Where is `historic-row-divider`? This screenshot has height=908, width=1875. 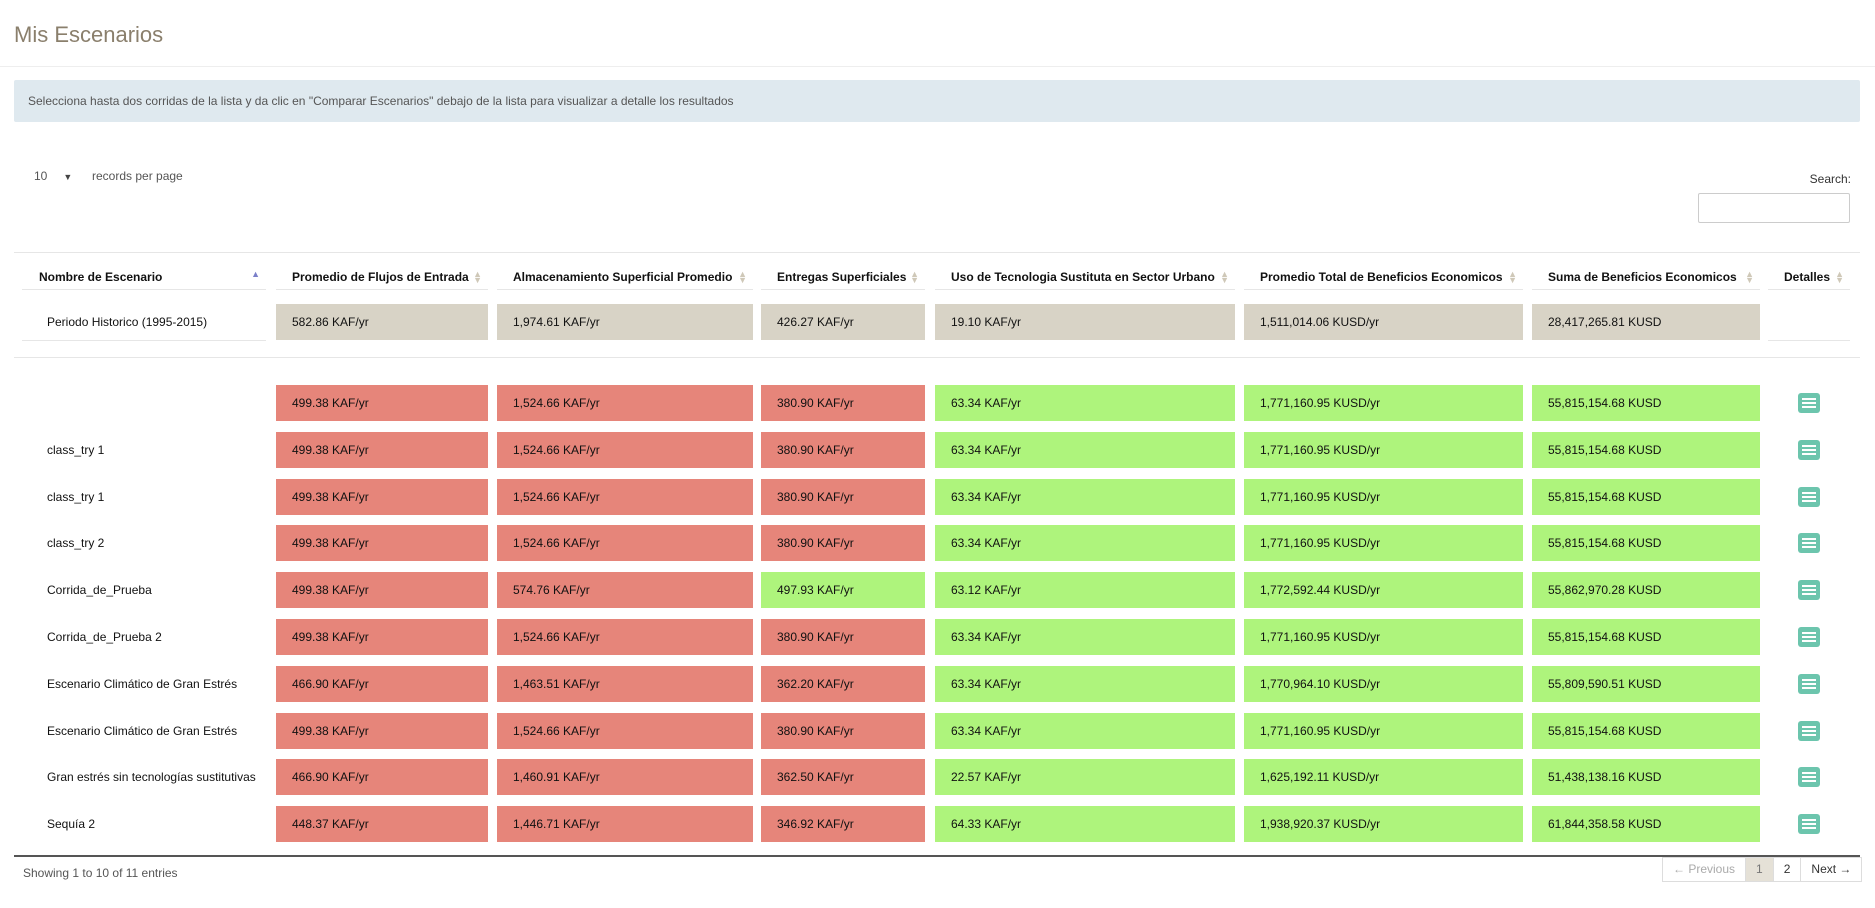 historic-row-divider is located at coordinates (144, 340).